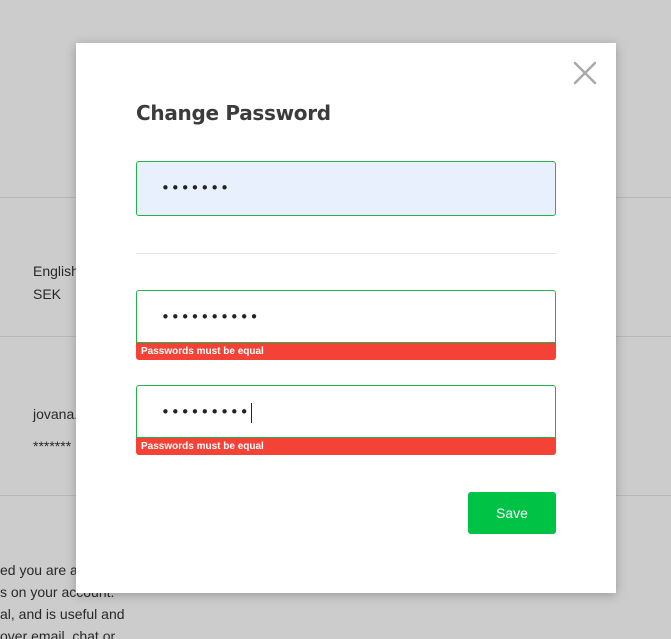 Image resolution: width=671 pixels, height=639 pixels. I want to click on confirm-password-field: ••••••••• Passwords must be equal, so click(346, 420).